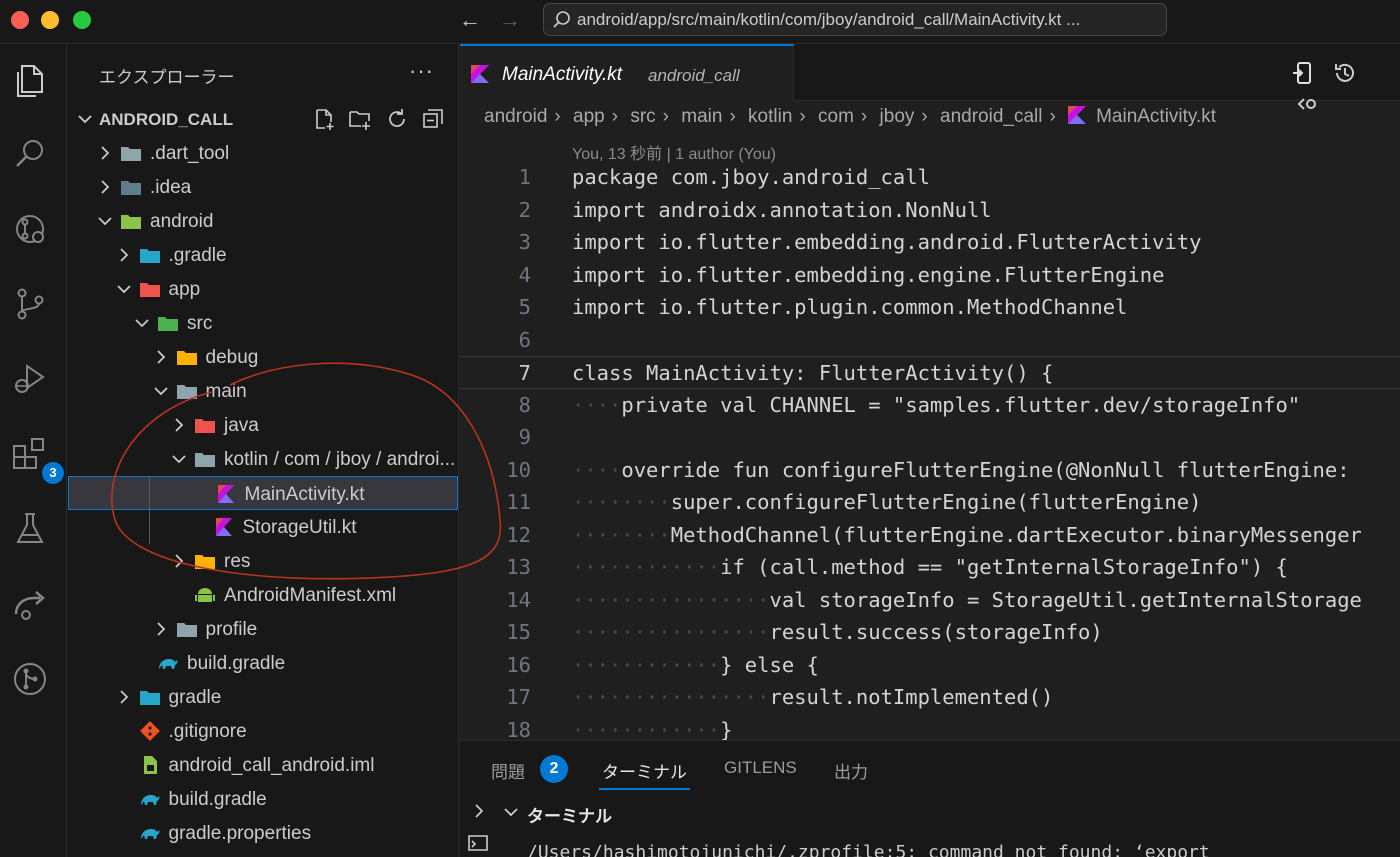  I want to click on maximize-window-button, so click(82, 20).